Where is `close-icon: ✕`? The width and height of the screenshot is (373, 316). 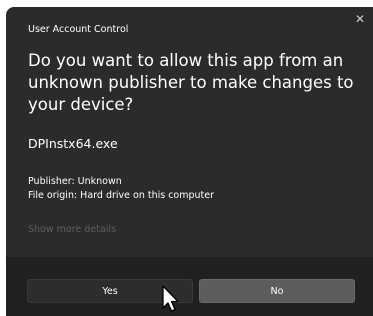 close-icon: ✕ is located at coordinates (360, 19).